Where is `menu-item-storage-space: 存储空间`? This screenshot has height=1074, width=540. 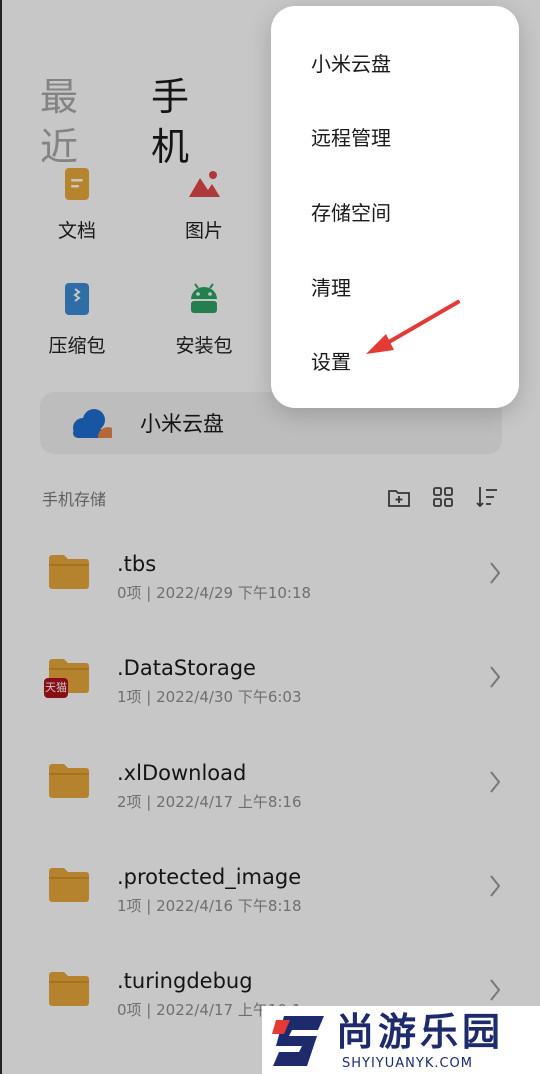
menu-item-storage-space: 存储空间 is located at coordinates (351, 213).